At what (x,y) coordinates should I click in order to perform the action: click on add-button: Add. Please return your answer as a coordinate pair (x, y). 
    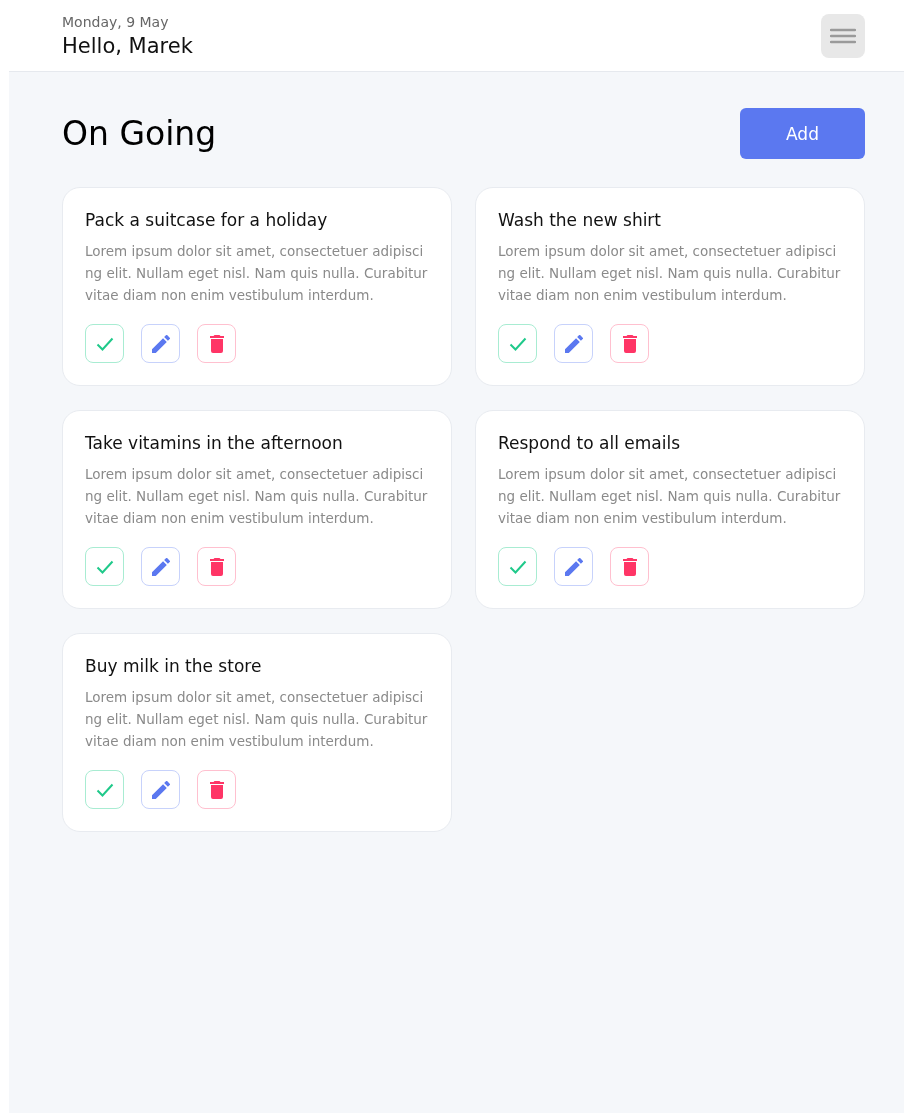
    Looking at the image, I should click on (802, 133).